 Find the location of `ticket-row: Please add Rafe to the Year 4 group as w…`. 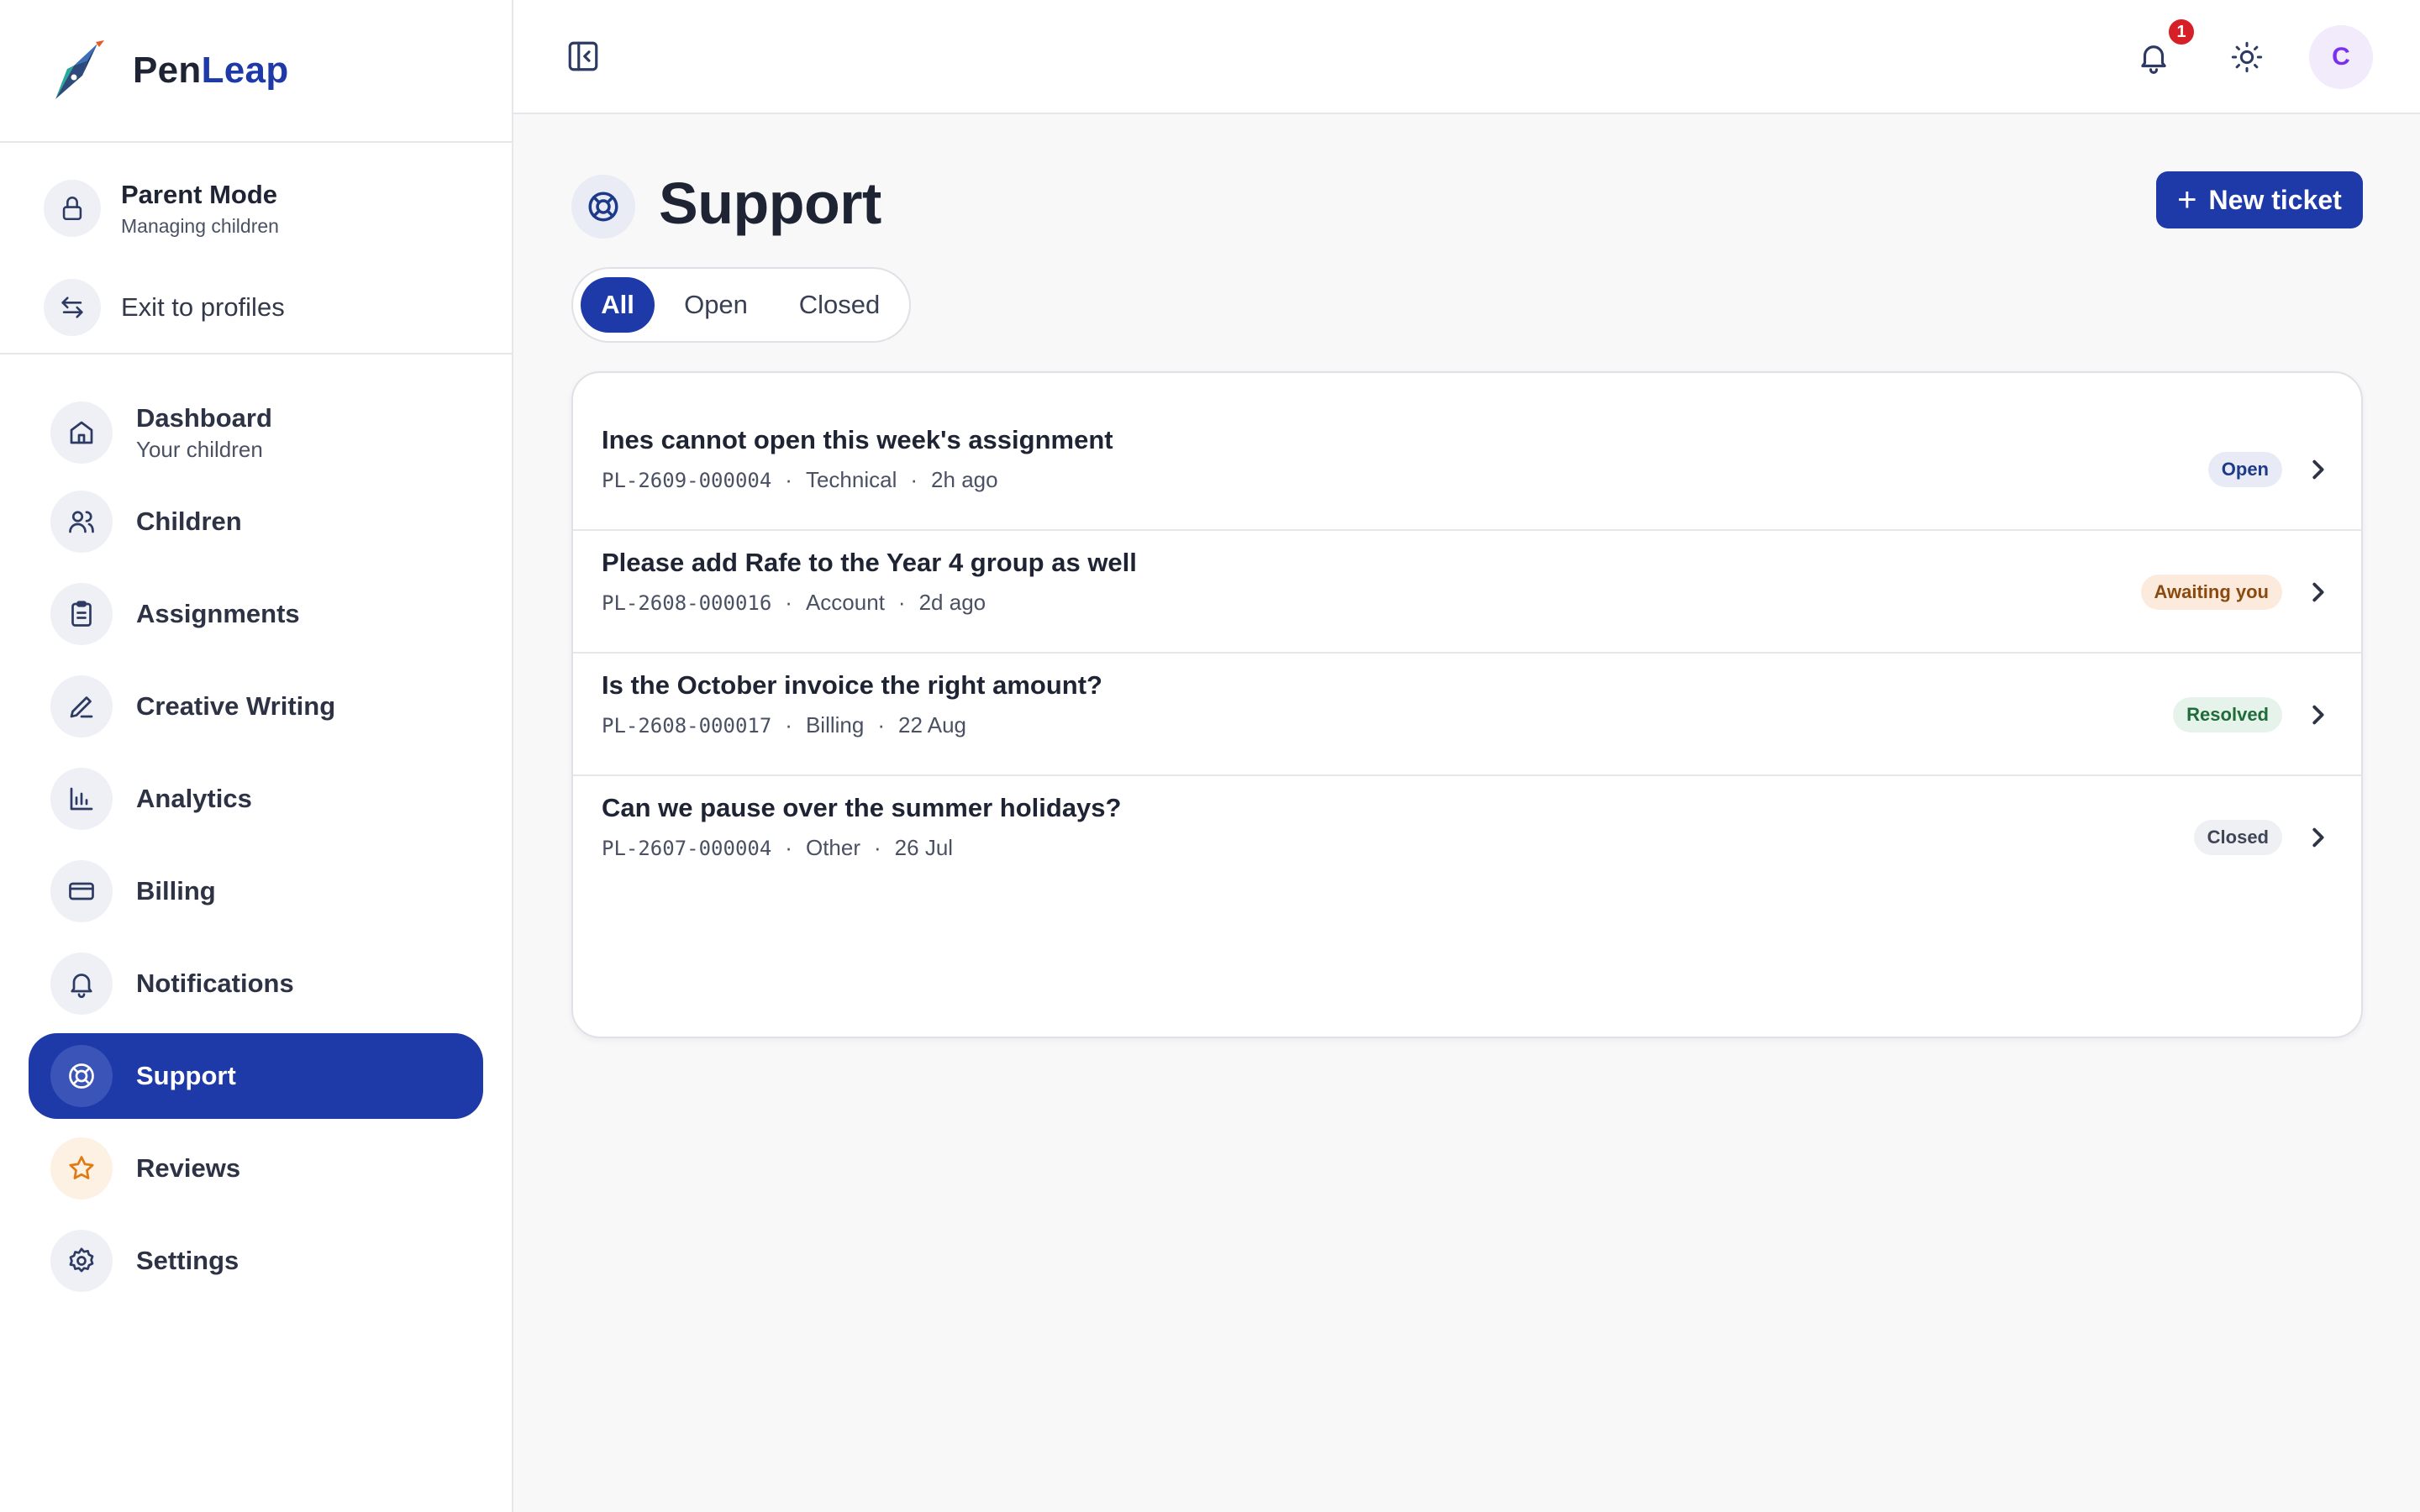

ticket-row: Please add Rafe to the Year 4 group as w… is located at coordinates (1467, 592).